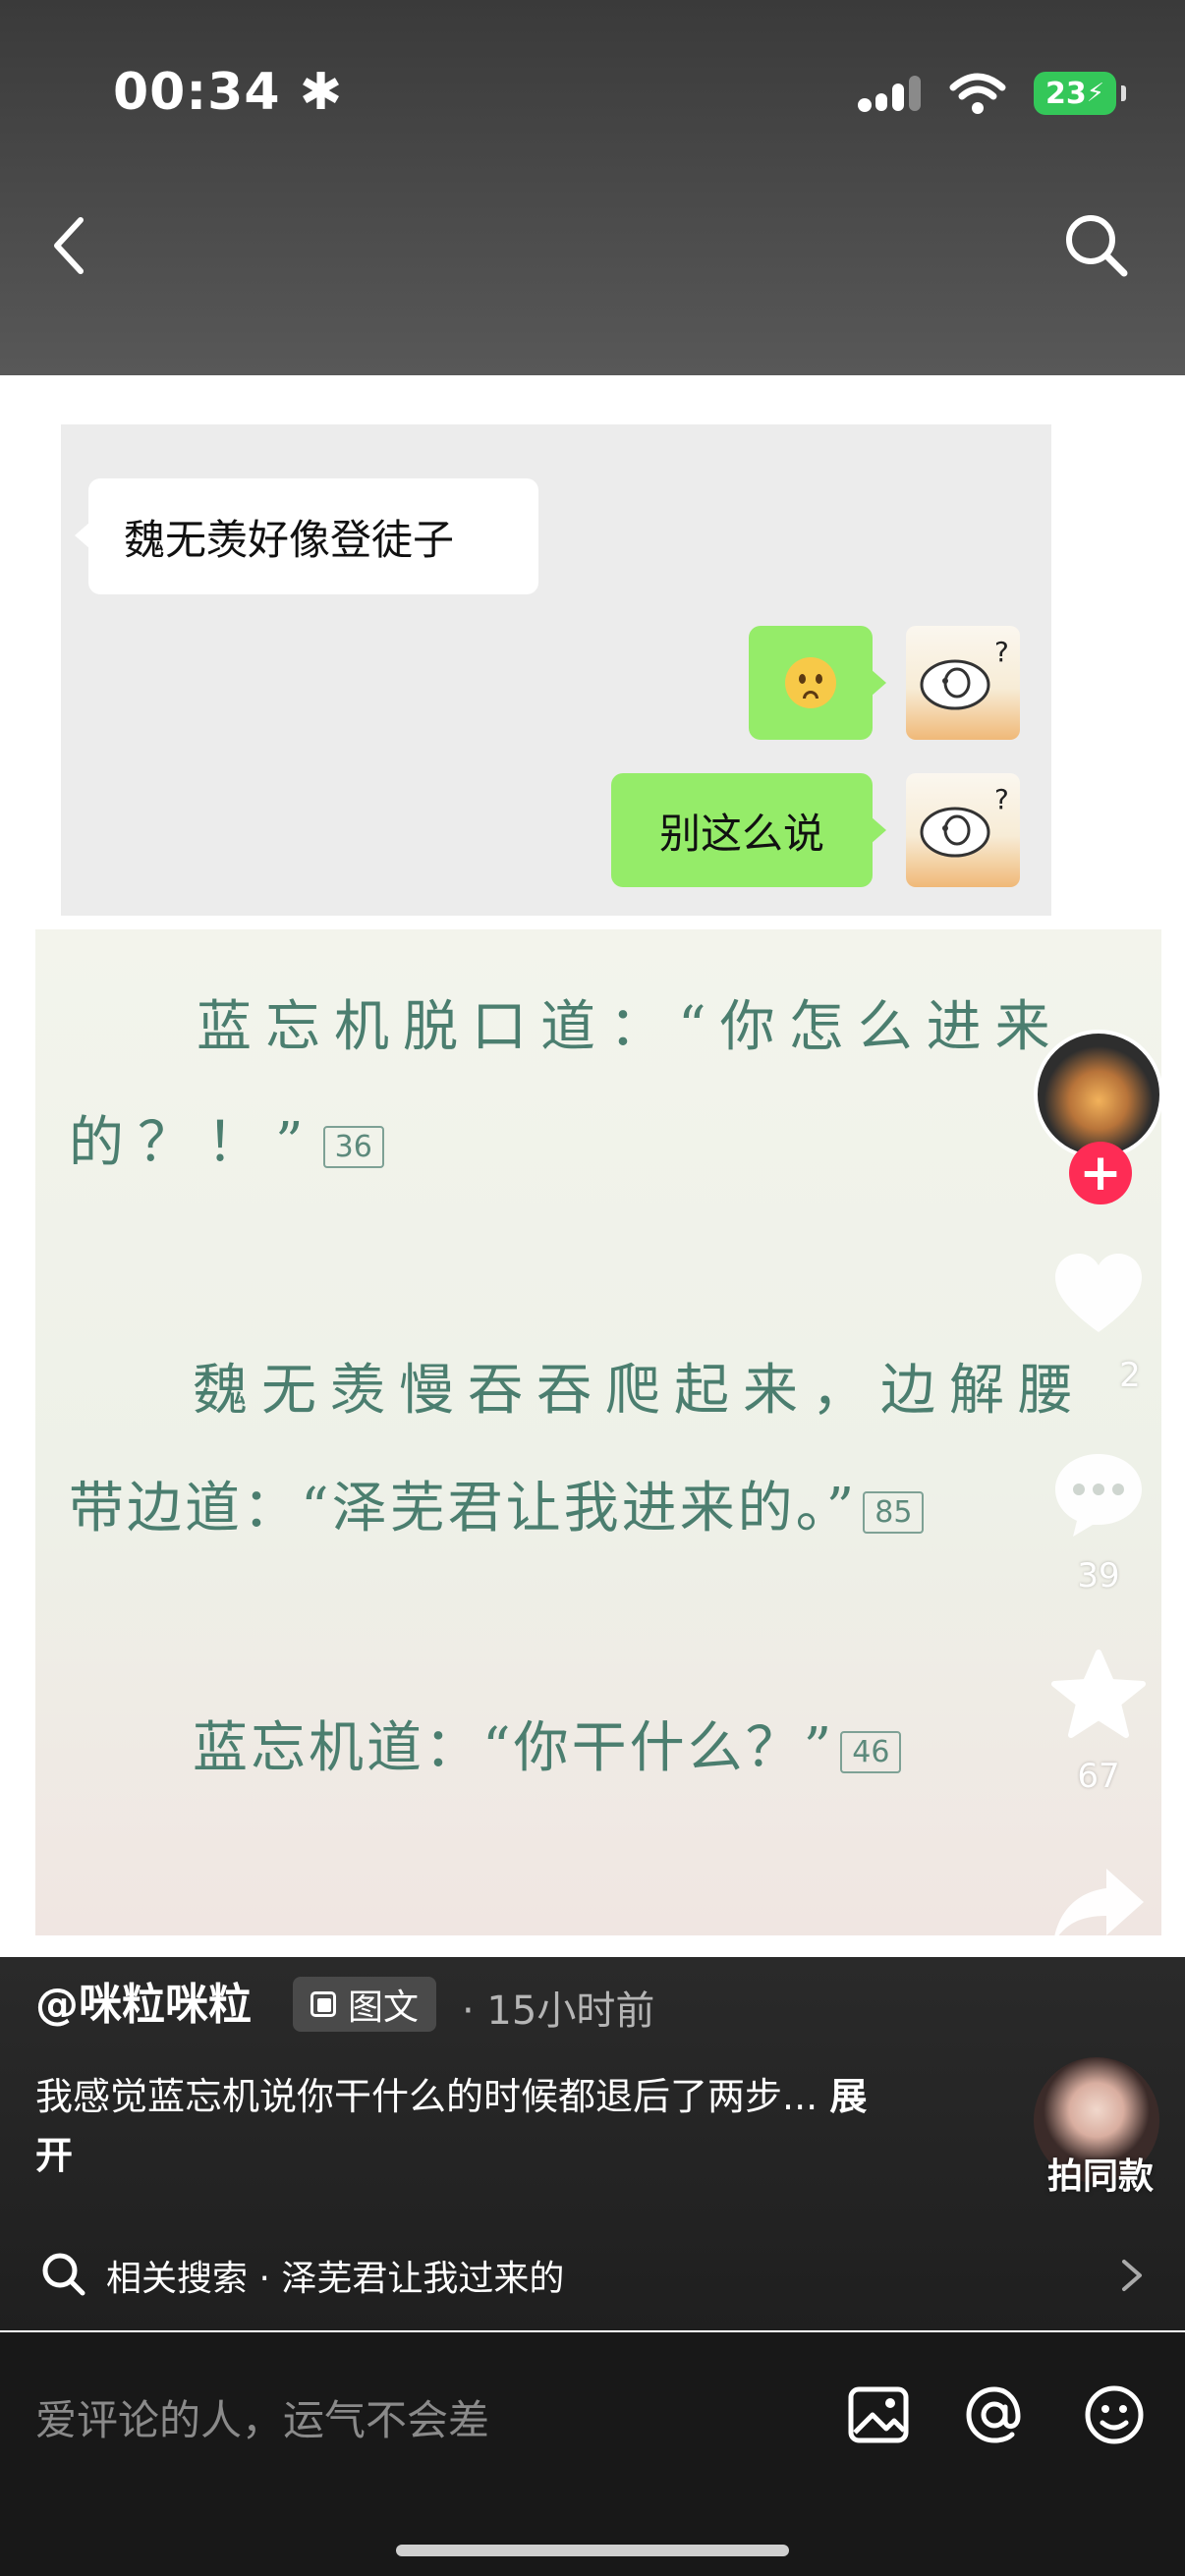  What do you see at coordinates (592, 187) in the screenshot?
I see `top-bar: 00:34 ✱ 23 ⚡` at bounding box center [592, 187].